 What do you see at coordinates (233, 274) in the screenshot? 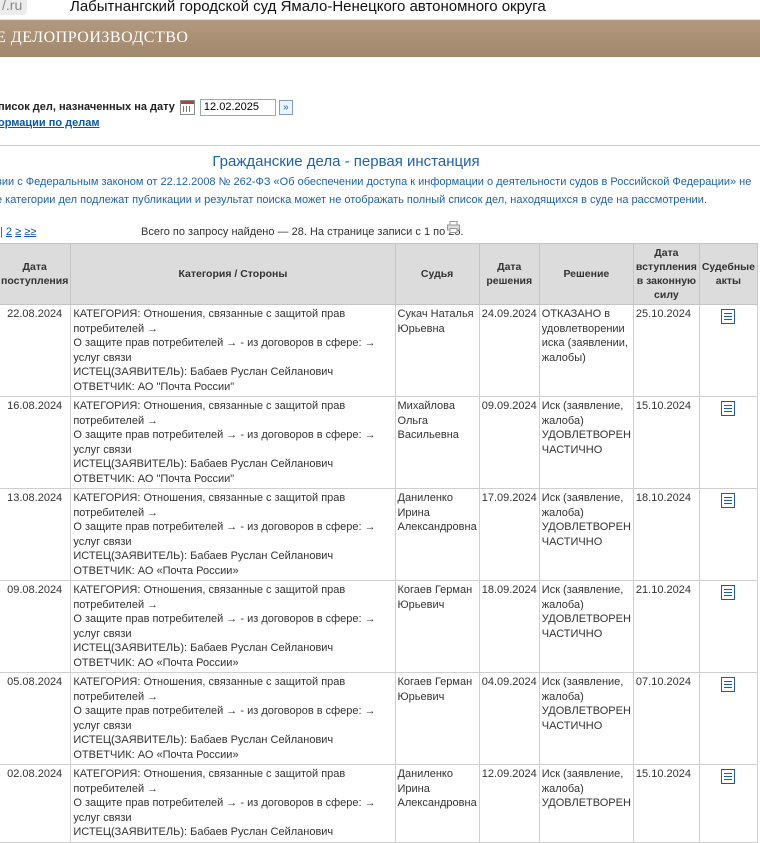
I see `header-category: Категория / Стороны` at bounding box center [233, 274].